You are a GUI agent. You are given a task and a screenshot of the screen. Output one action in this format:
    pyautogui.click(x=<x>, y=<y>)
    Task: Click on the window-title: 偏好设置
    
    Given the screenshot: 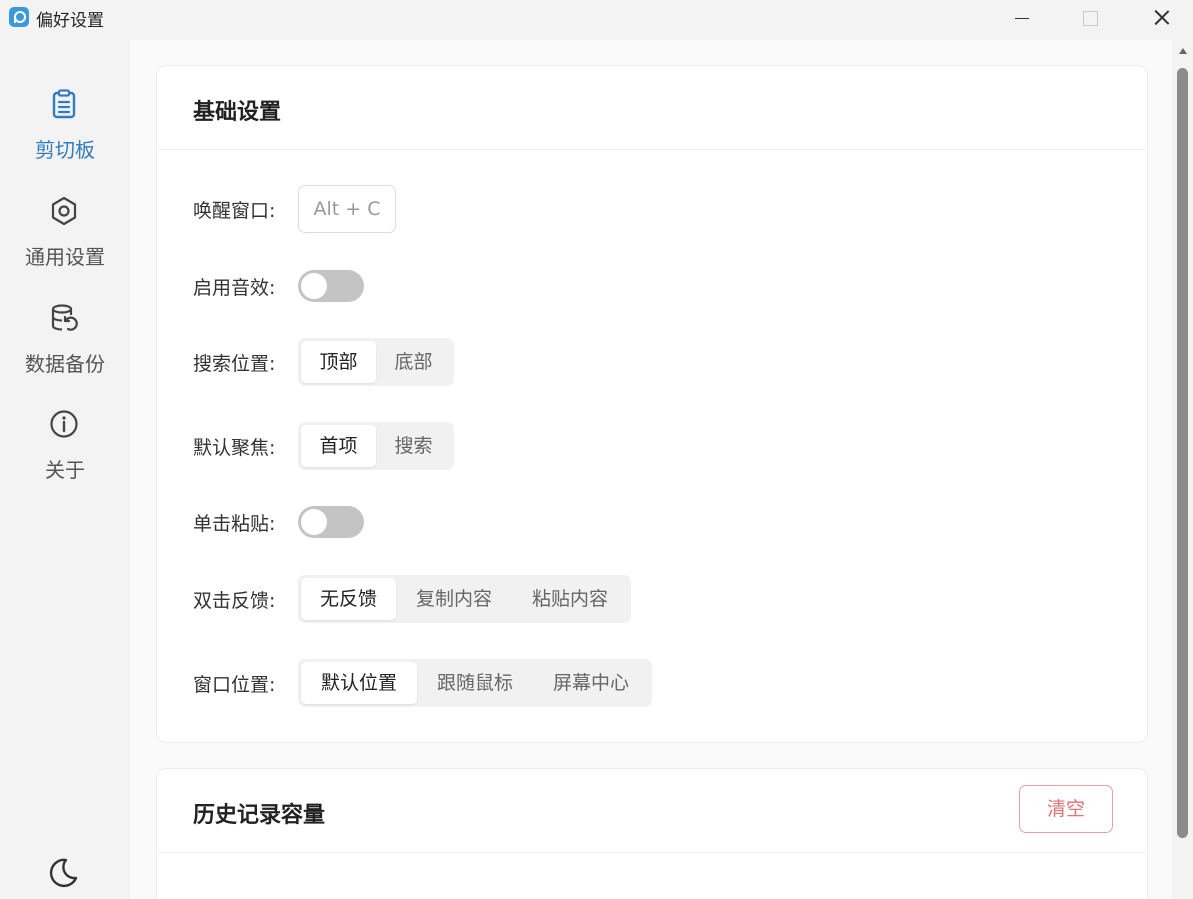 What is the action you would take?
    pyautogui.click(x=70, y=21)
    